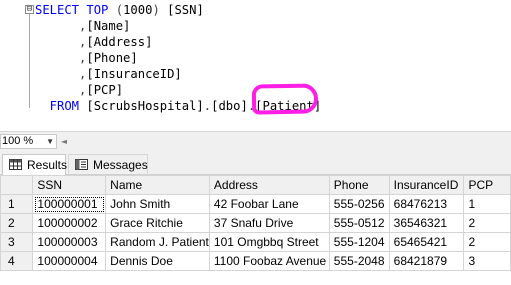 This screenshot has width=511, height=285. What do you see at coordinates (359, 204) in the screenshot?
I see `table-cell: 555-0256` at bounding box center [359, 204].